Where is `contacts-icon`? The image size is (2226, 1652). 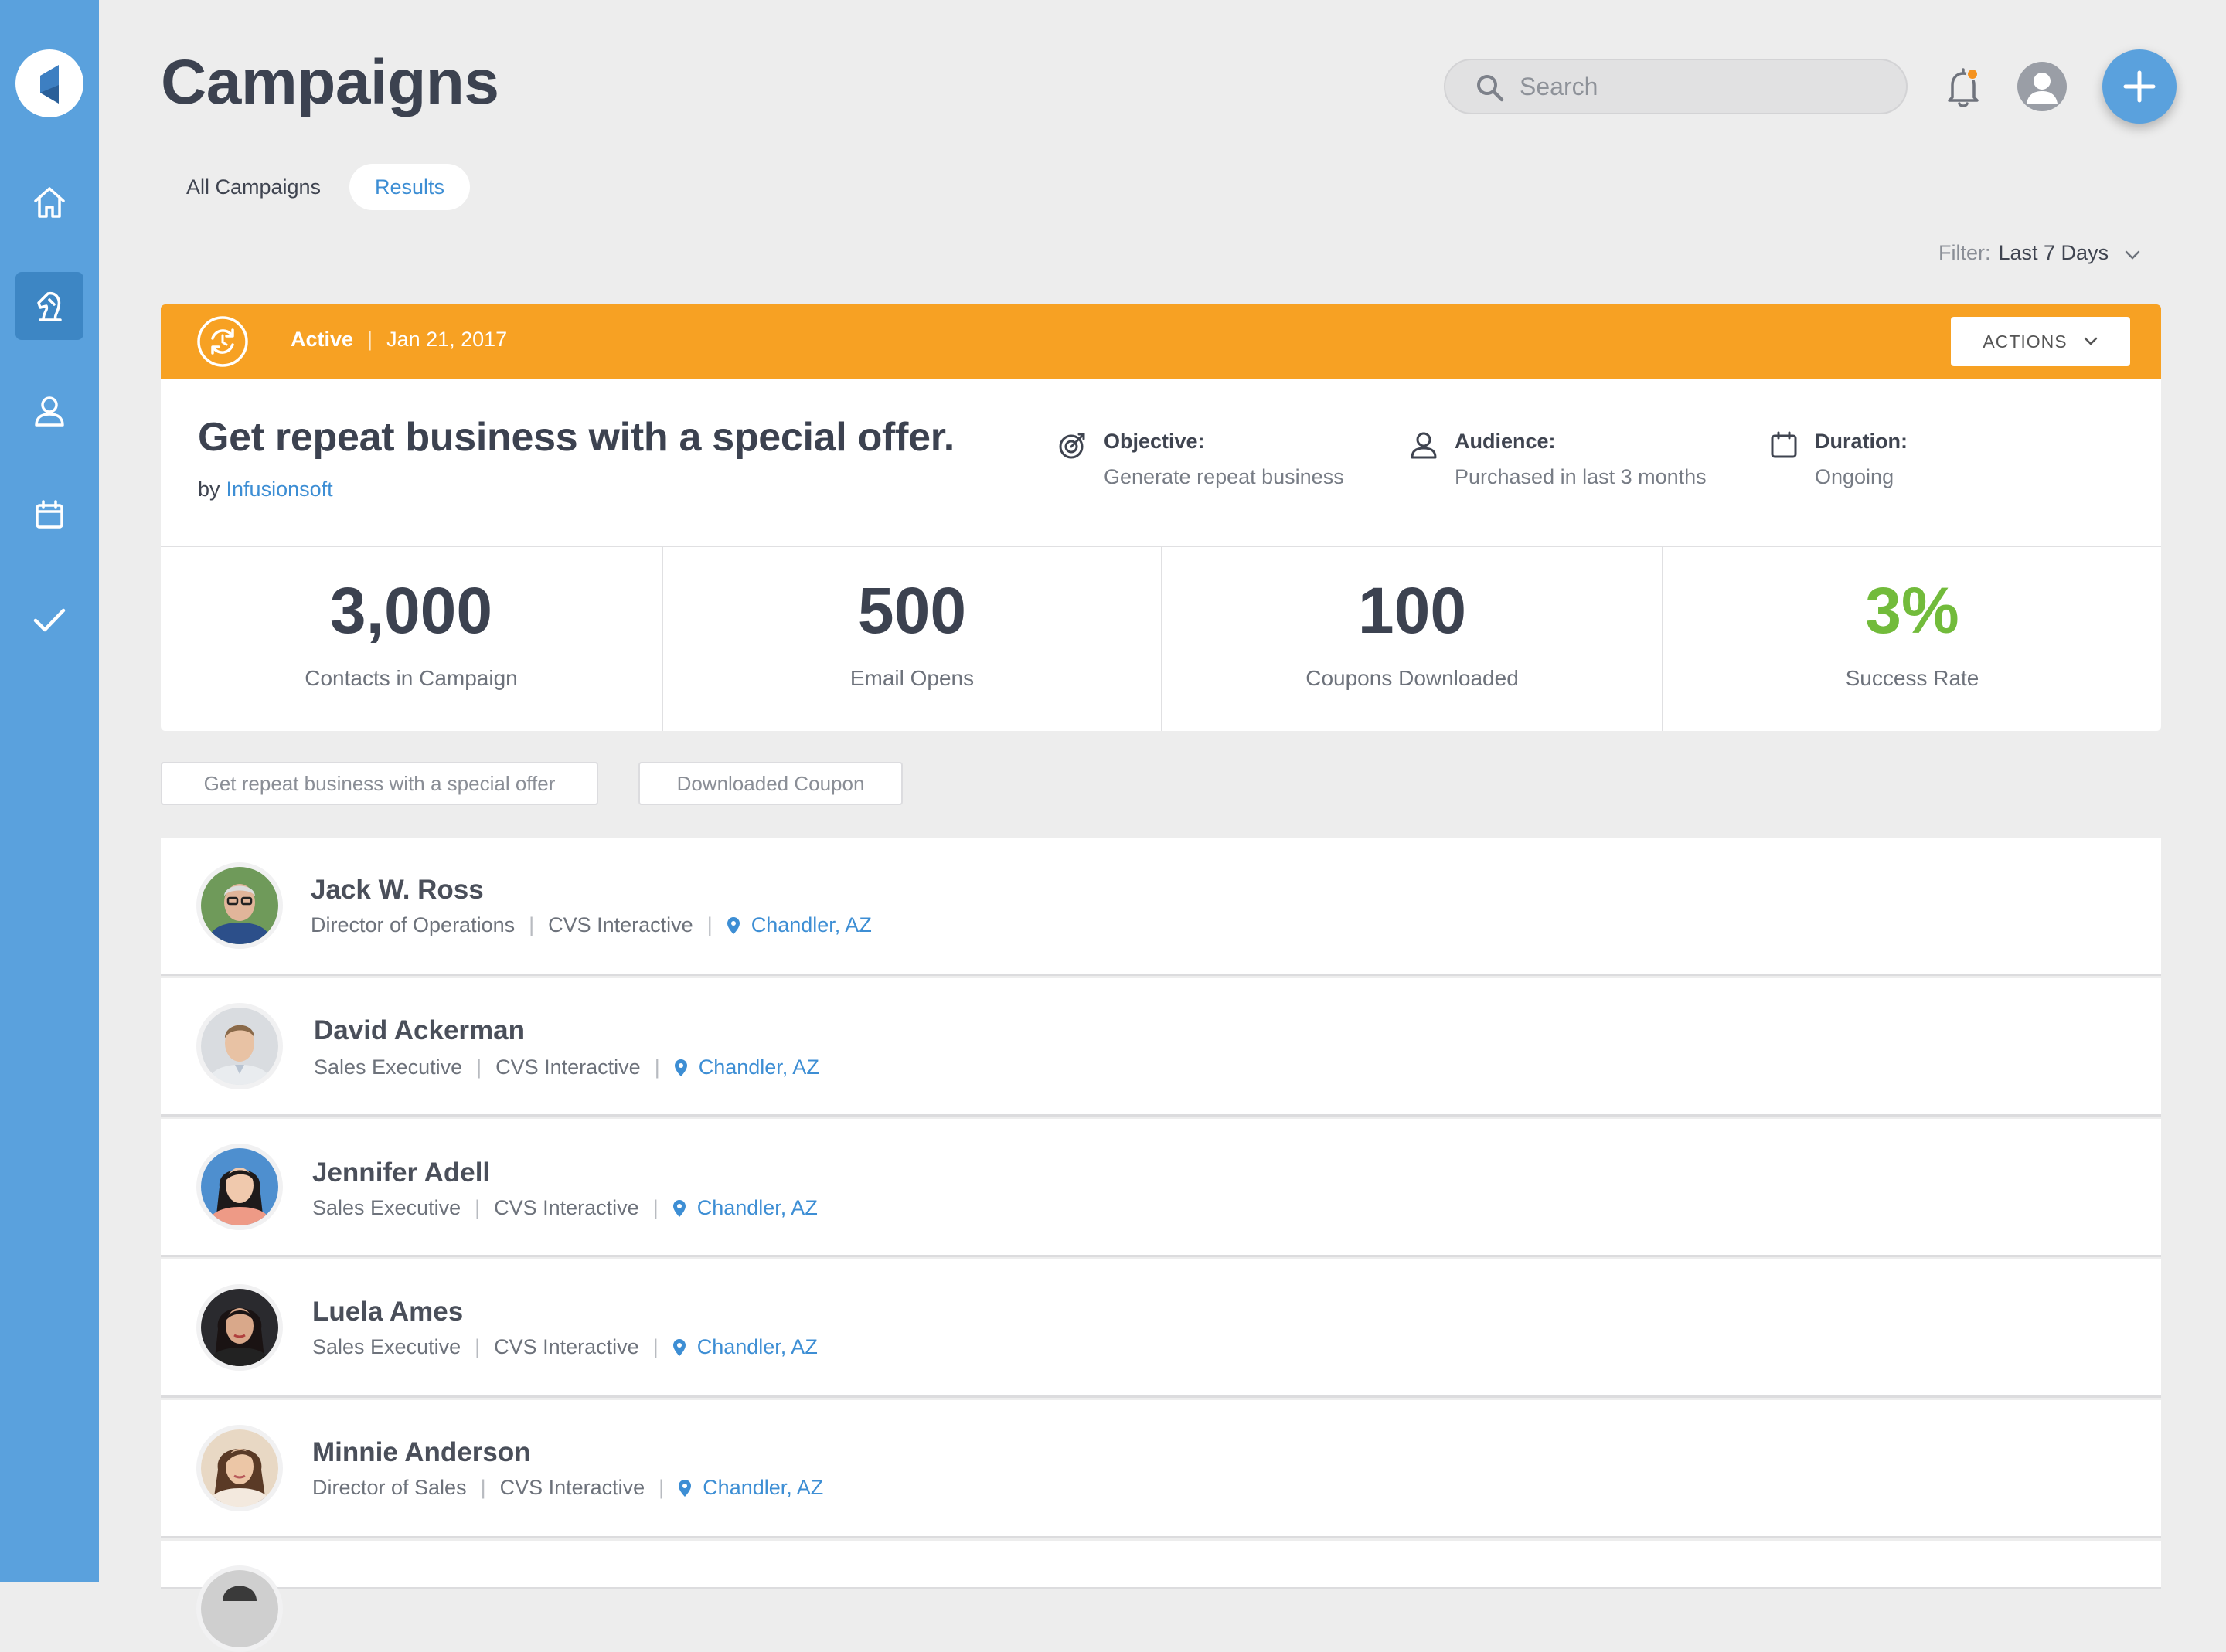 contacts-icon is located at coordinates (49, 412).